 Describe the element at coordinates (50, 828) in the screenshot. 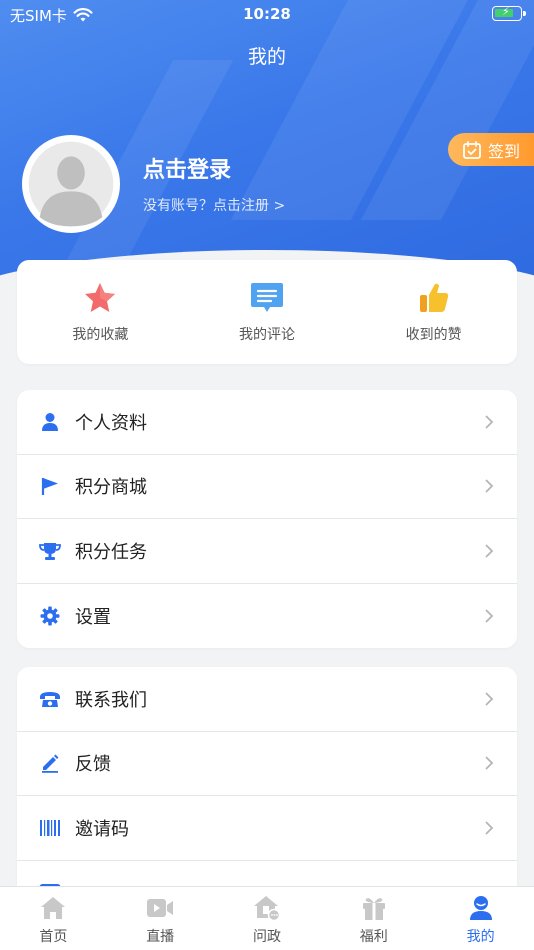

I see `barcode-icon` at that location.